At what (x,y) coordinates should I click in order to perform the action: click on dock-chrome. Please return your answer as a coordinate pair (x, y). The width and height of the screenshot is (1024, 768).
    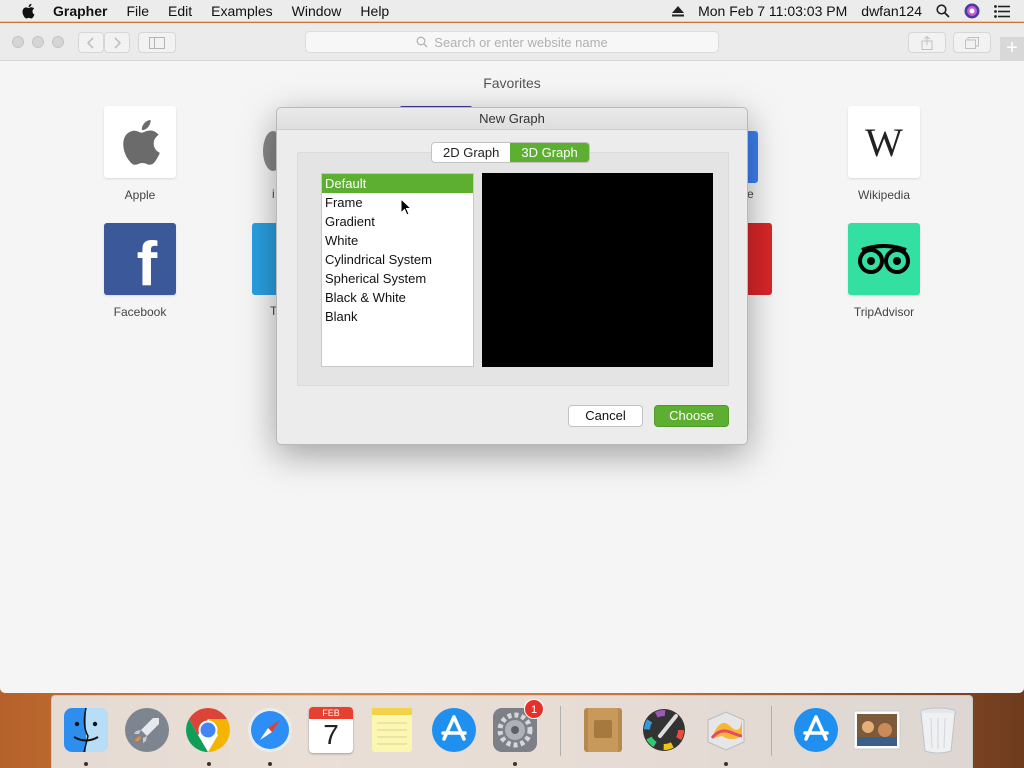
    Looking at the image, I should click on (208, 730).